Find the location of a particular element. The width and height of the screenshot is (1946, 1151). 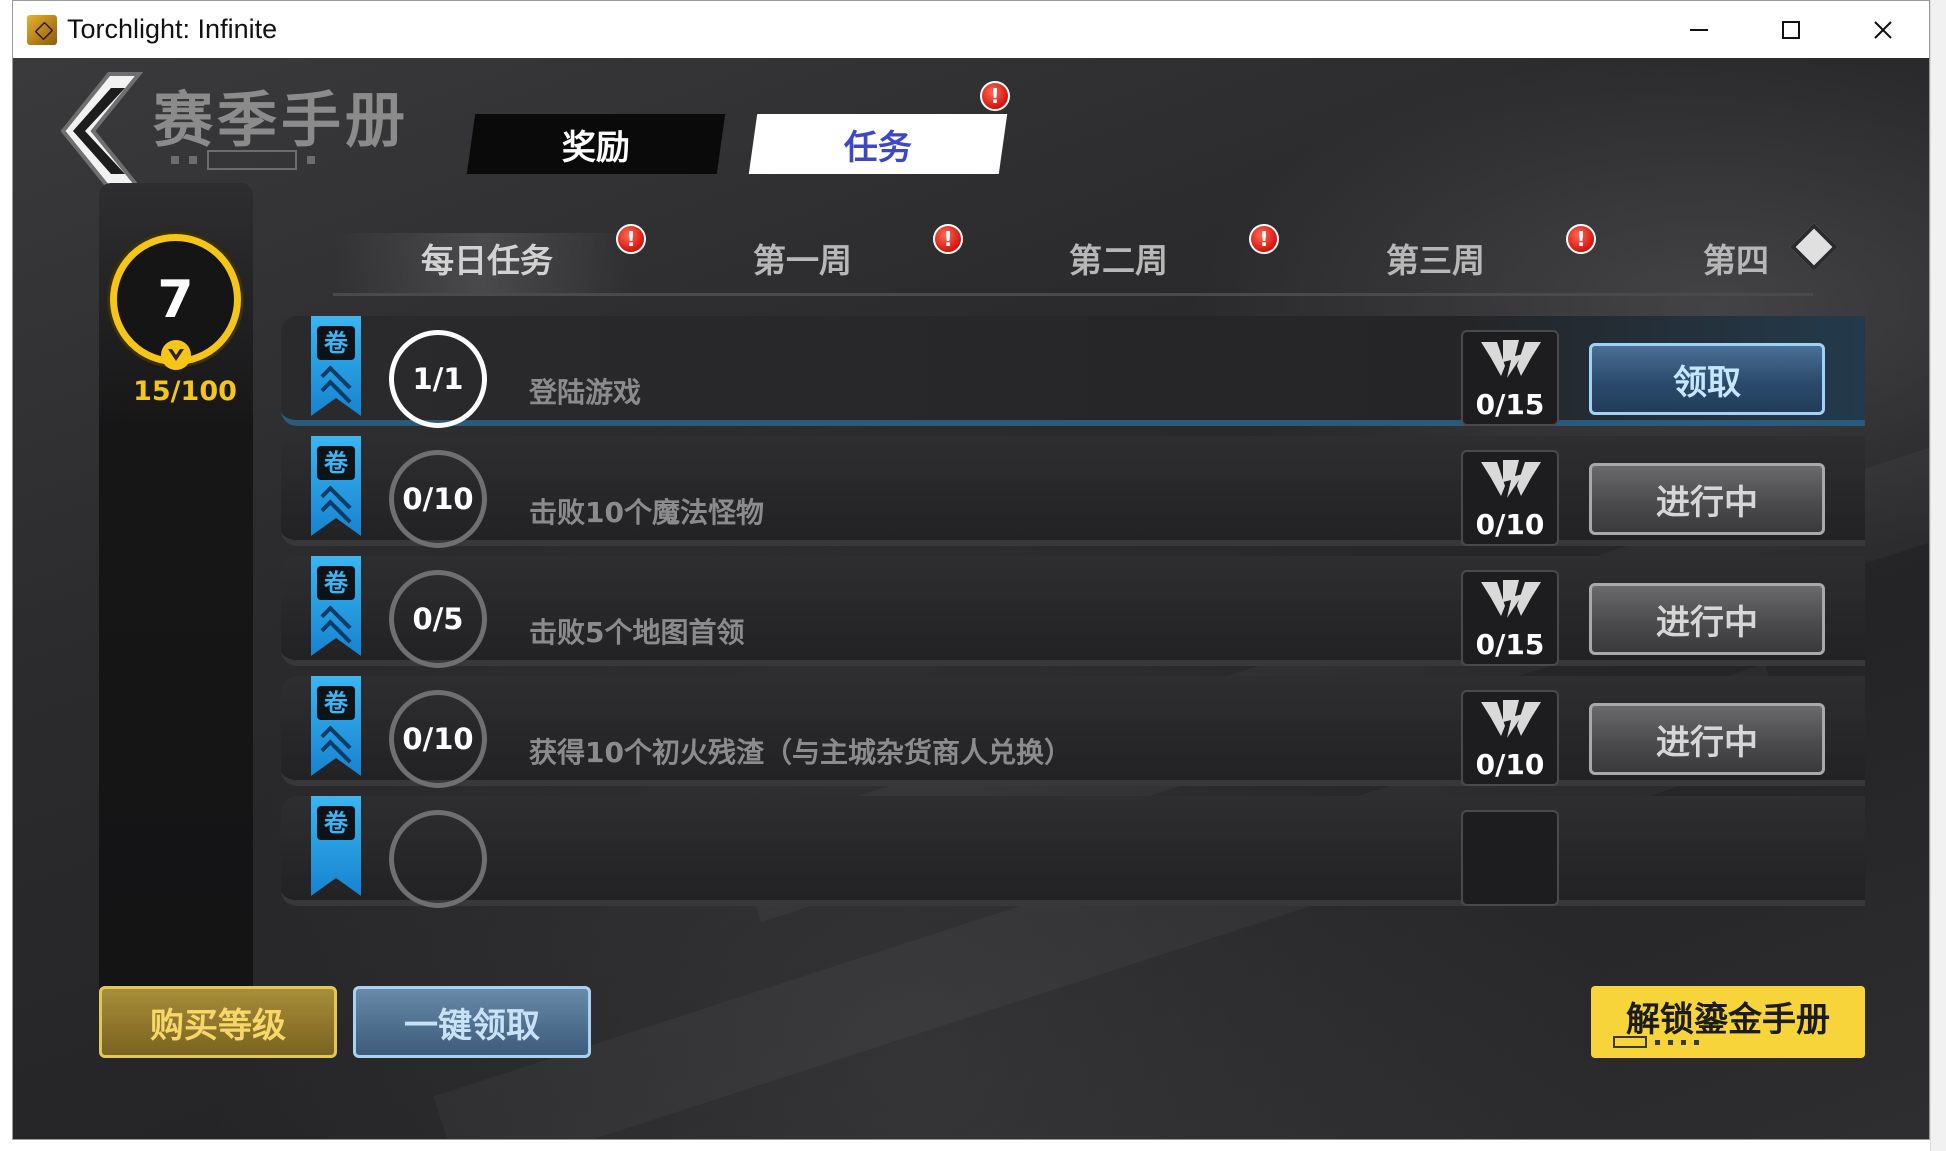

next-subtab-icon is located at coordinates (1814, 247).